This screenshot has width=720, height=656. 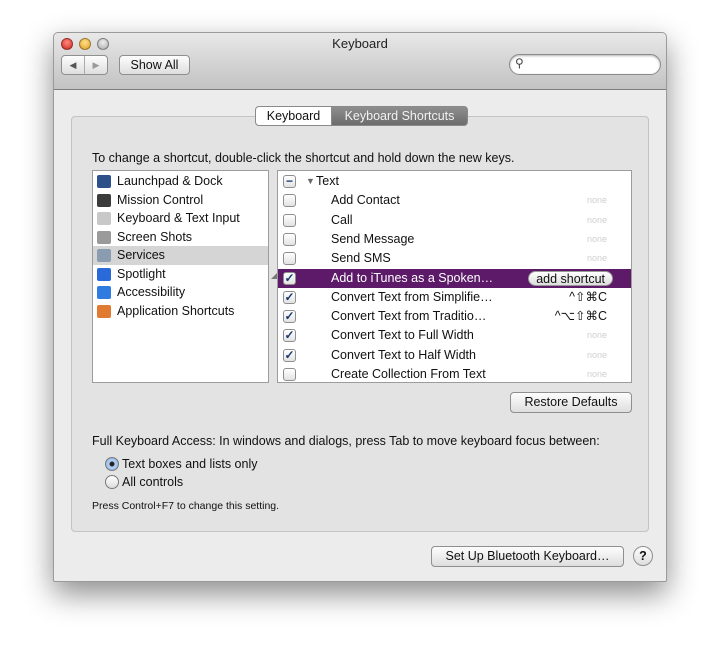 I want to click on category-label: Accessibility, so click(x=151, y=292).